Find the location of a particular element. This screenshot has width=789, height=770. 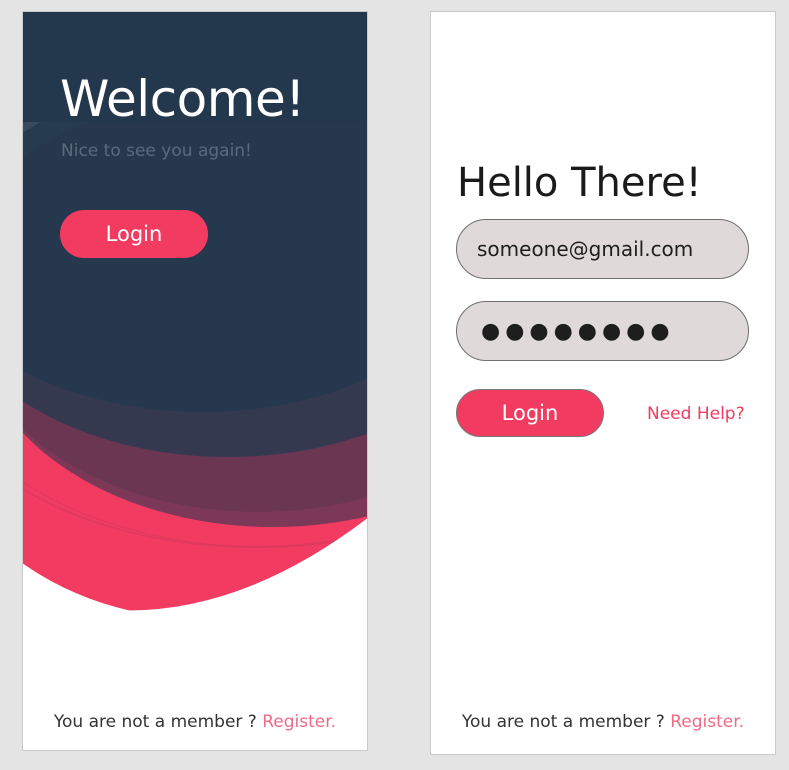

need-help-link: Need Help? is located at coordinates (696, 414).